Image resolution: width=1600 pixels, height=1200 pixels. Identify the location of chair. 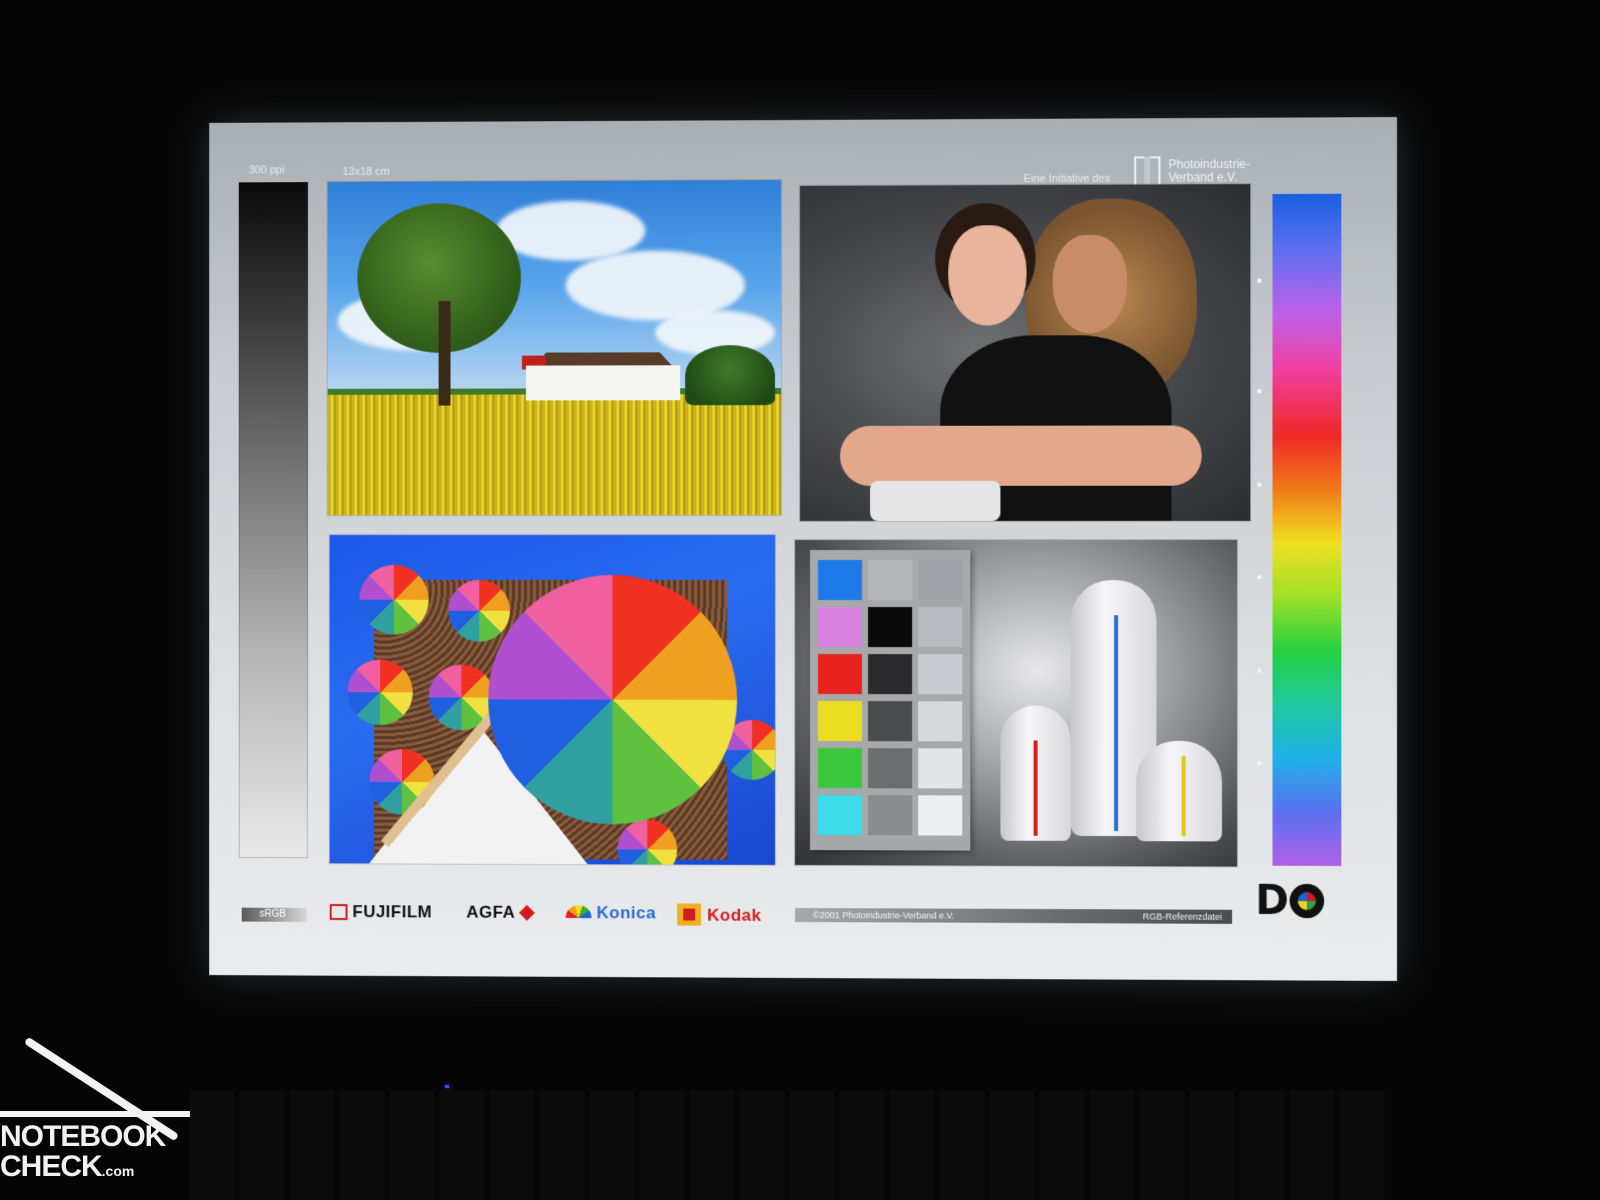
(935, 500).